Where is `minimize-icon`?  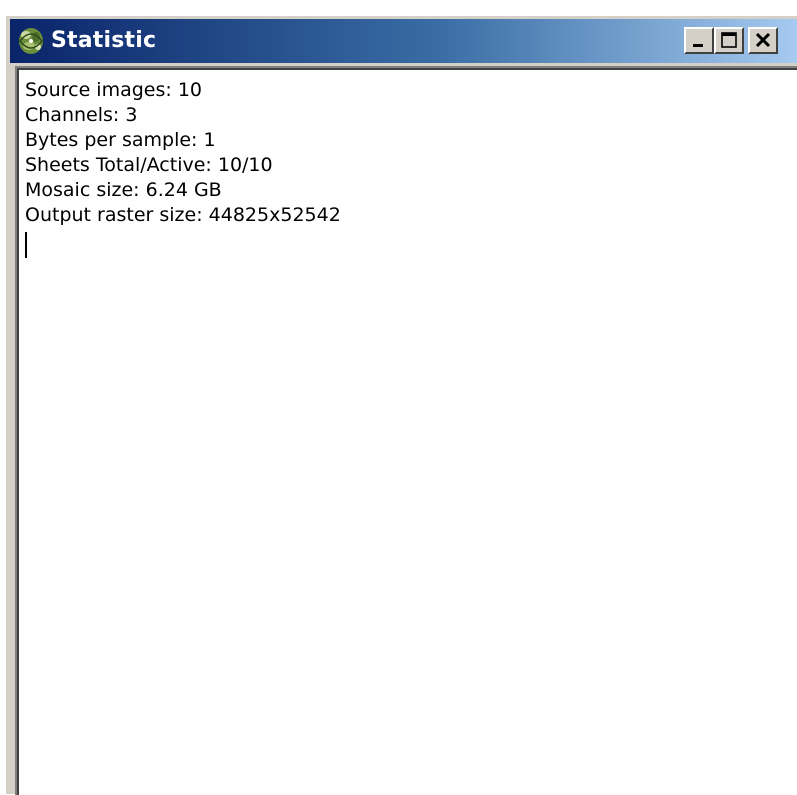 minimize-icon is located at coordinates (698, 45).